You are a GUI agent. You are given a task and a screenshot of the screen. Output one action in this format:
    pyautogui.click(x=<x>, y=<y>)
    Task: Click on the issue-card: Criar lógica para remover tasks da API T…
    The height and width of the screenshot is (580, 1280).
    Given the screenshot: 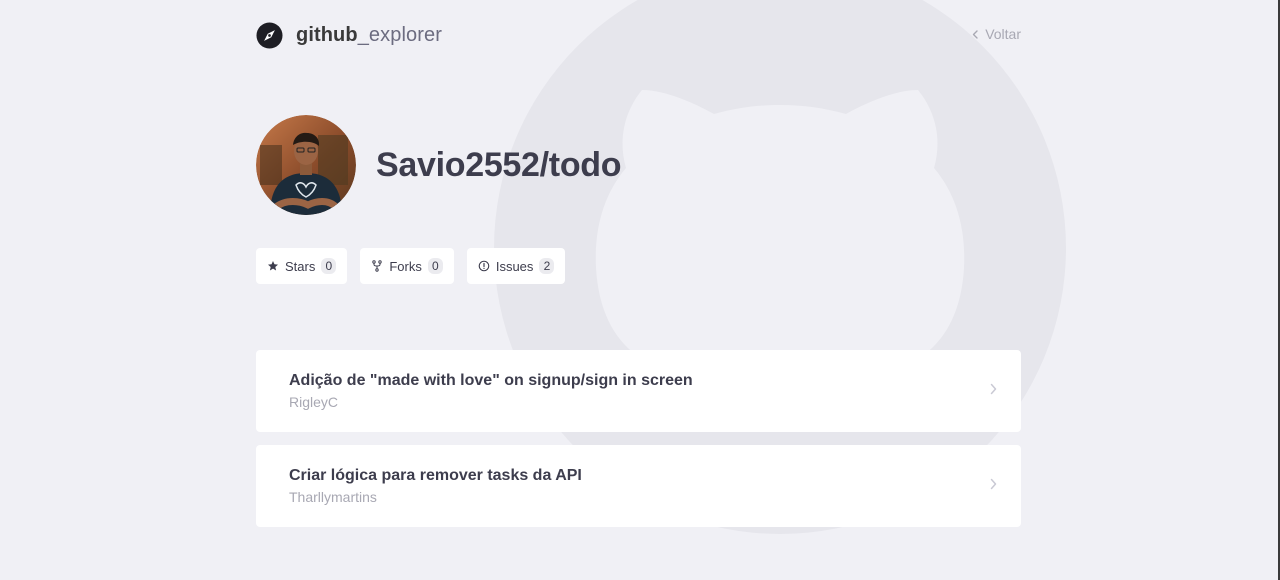 What is the action you would take?
    pyautogui.click(x=638, y=486)
    